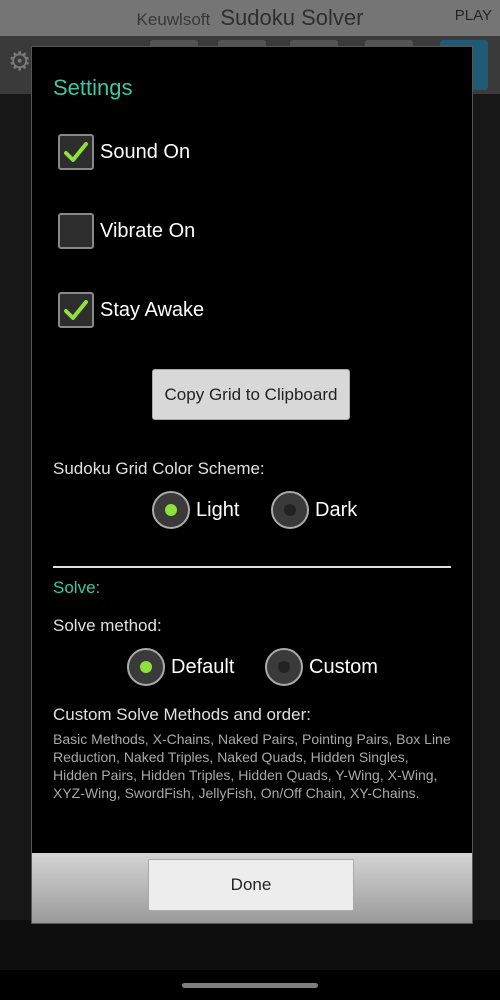 This screenshot has width=500, height=1000. I want to click on stay-awake-checkbox, so click(76, 310).